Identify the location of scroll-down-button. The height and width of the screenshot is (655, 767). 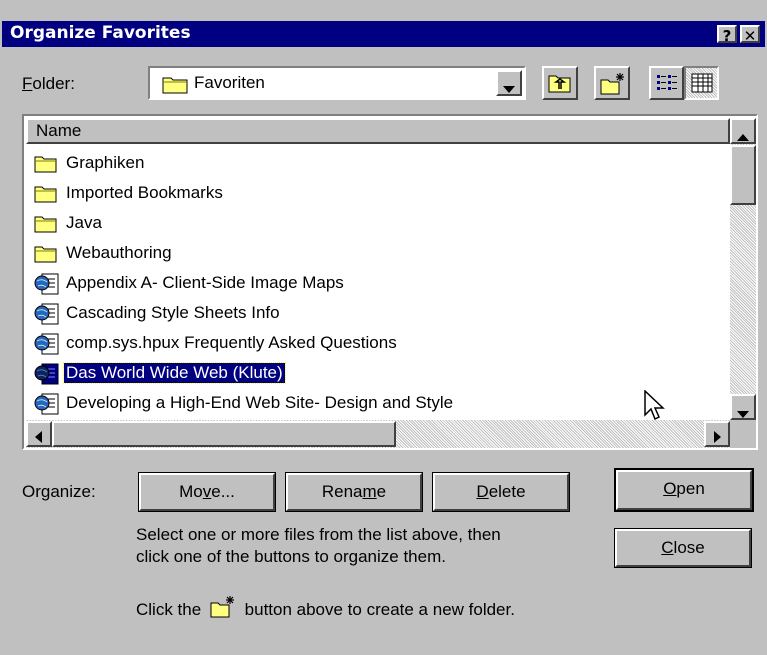
(743, 407).